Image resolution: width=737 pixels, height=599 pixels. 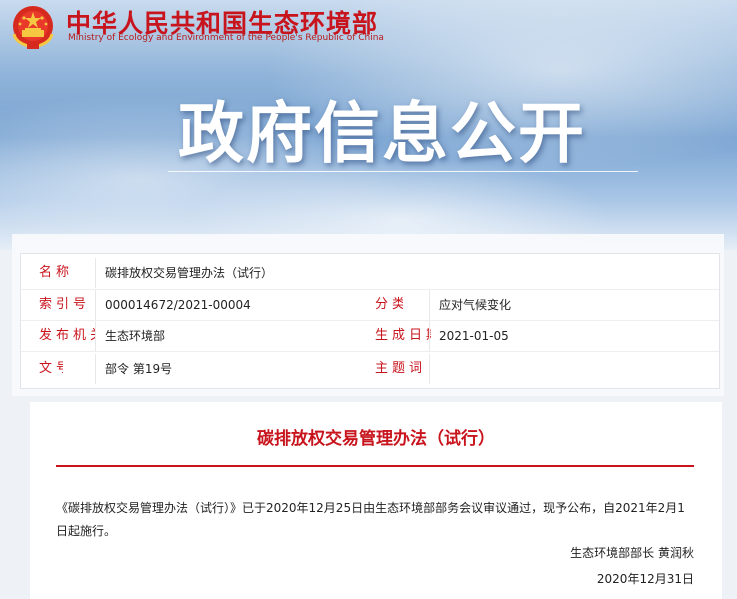 What do you see at coordinates (375, 466) in the screenshot?
I see `title-divider` at bounding box center [375, 466].